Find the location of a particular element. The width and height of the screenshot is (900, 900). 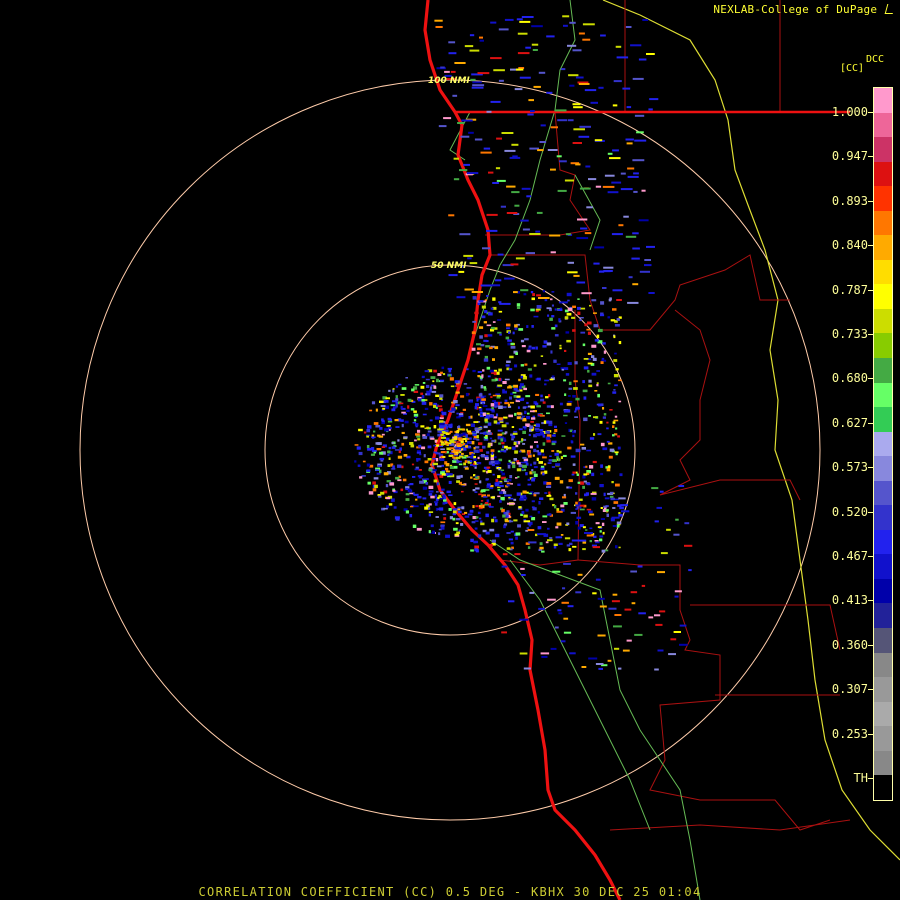

color-scale-tick-label: 0.360 is located at coordinates (841, 645).